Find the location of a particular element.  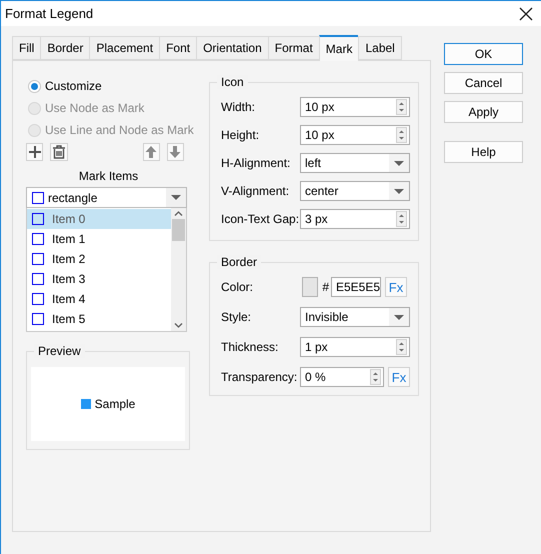

hex-field: E5E5E5 is located at coordinates (356, 287).